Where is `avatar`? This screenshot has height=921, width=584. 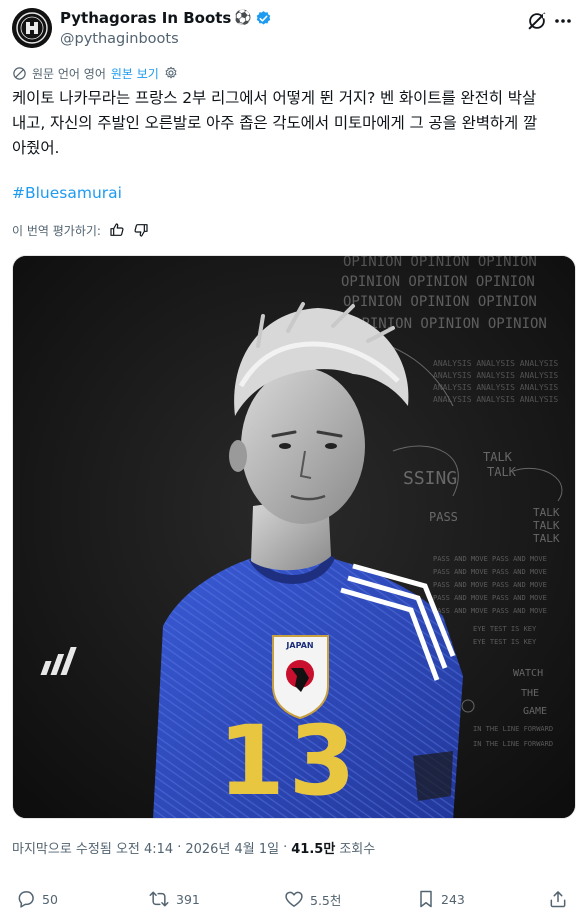
avatar is located at coordinates (32, 28).